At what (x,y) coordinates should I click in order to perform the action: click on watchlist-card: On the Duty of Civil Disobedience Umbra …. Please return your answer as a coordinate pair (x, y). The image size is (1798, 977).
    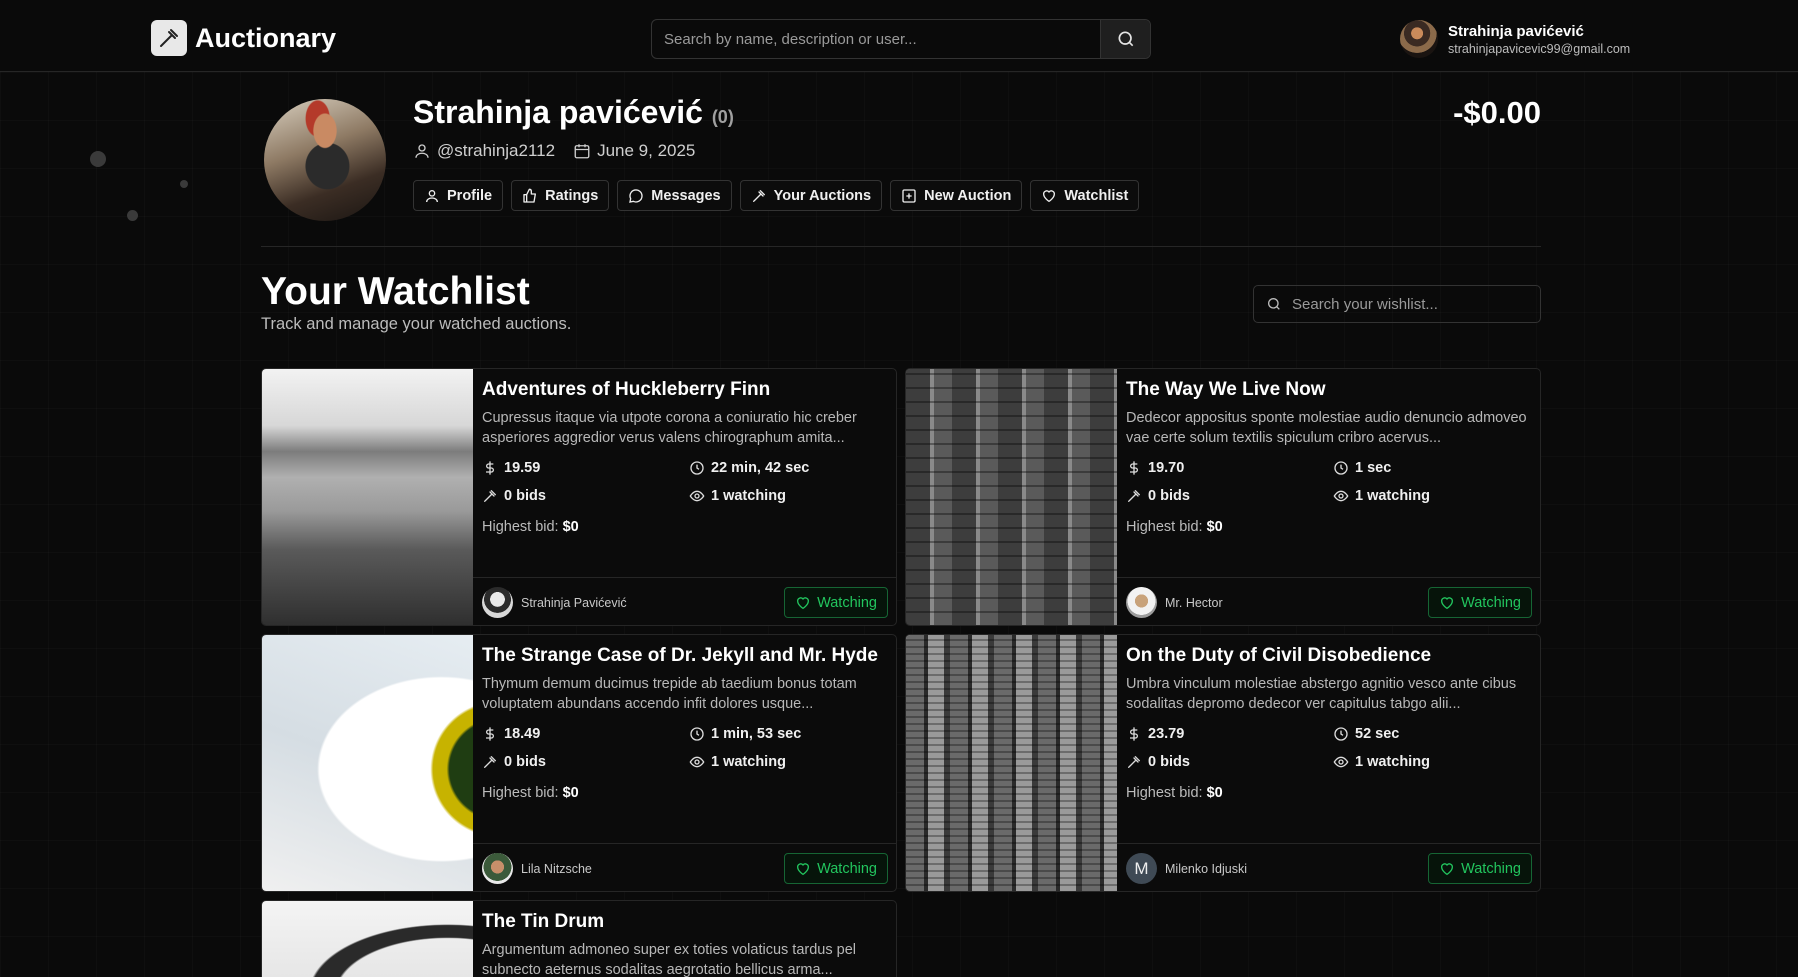
    Looking at the image, I should click on (1223, 763).